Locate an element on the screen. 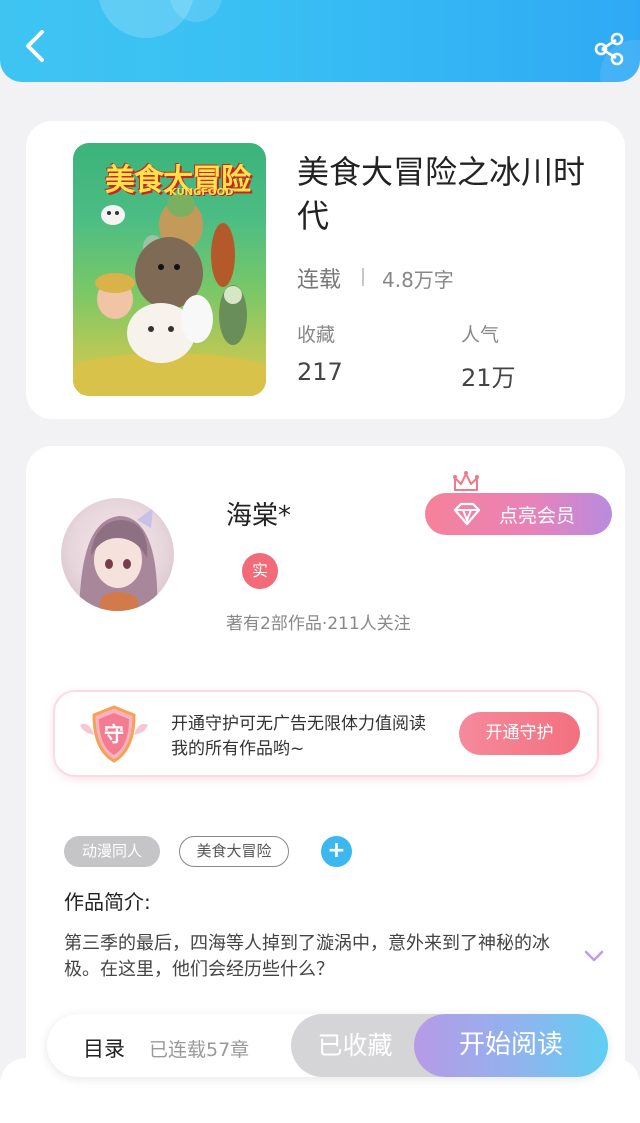 Image resolution: width=640 pixels, height=1123 pixels. start-reading-button: 开始阅读 is located at coordinates (511, 1045).